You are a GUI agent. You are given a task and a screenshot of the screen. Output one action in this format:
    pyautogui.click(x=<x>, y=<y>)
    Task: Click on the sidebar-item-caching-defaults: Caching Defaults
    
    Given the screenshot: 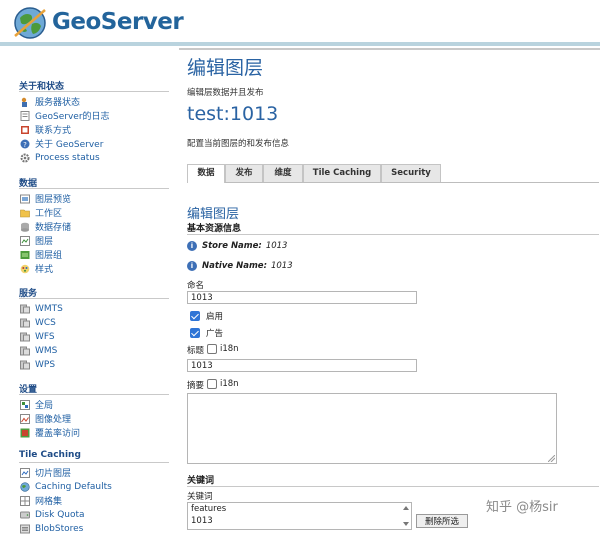 What is the action you would take?
    pyautogui.click(x=66, y=486)
    